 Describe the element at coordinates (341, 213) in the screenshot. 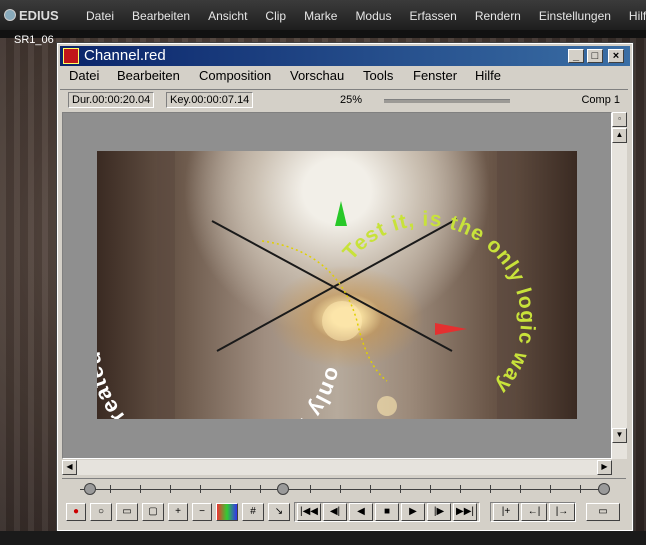

I see `green-handle-icon` at that location.